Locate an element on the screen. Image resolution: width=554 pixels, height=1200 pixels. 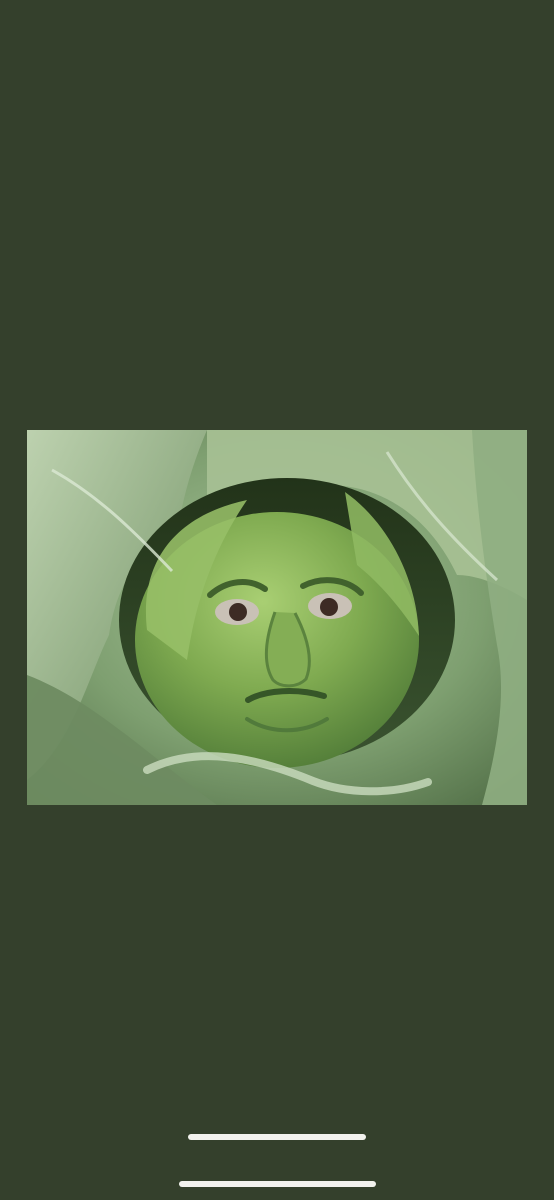
left-pupil is located at coordinates (238, 612).